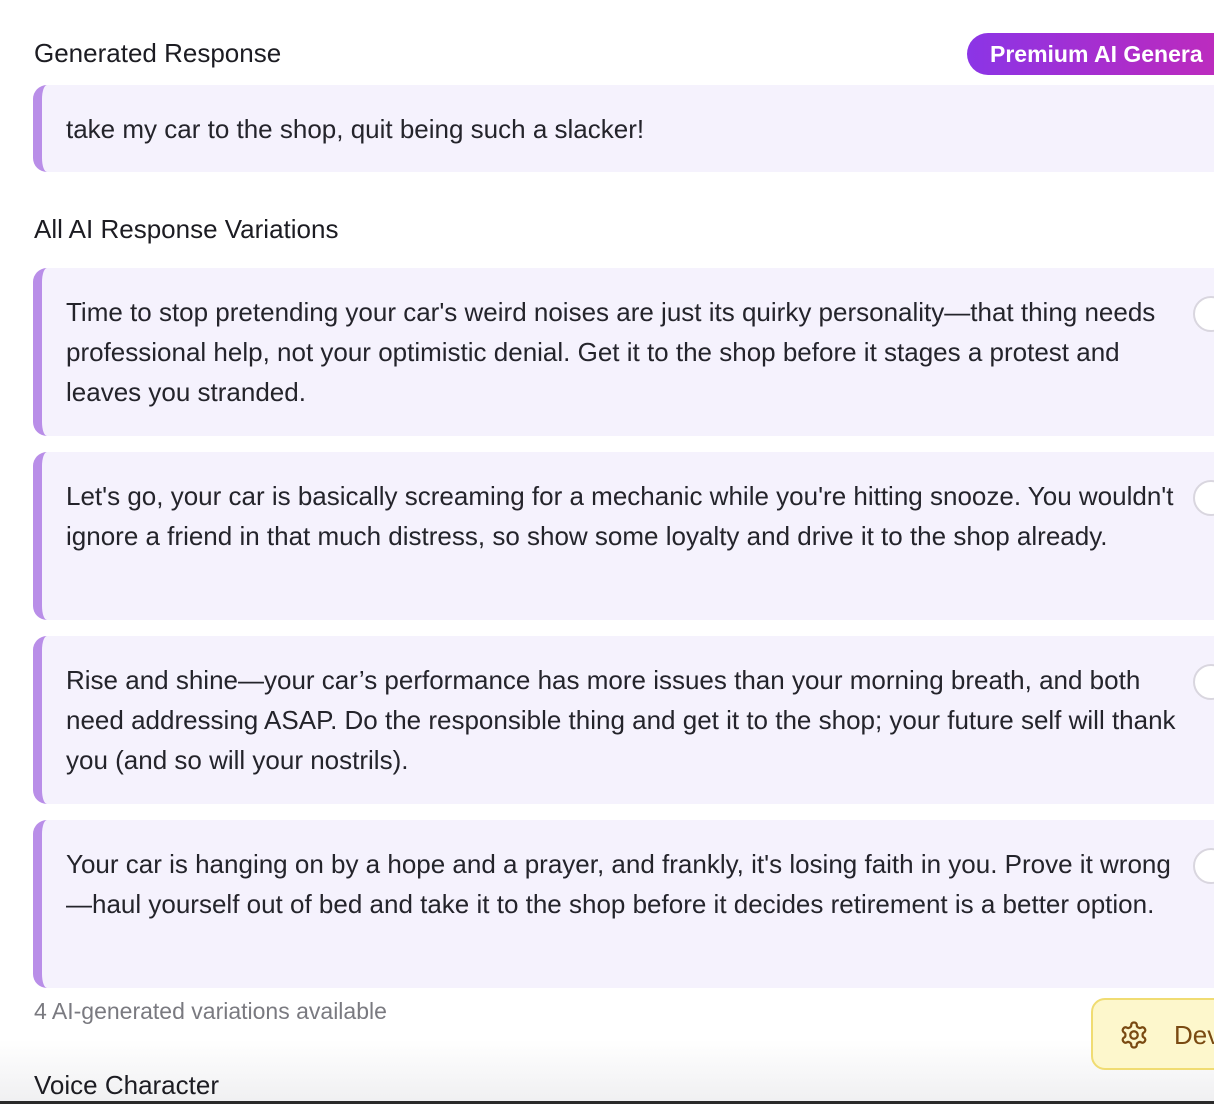 This screenshot has width=1214, height=1104. Describe the element at coordinates (158, 53) in the screenshot. I see `generated-response-title: Generated Response` at that location.